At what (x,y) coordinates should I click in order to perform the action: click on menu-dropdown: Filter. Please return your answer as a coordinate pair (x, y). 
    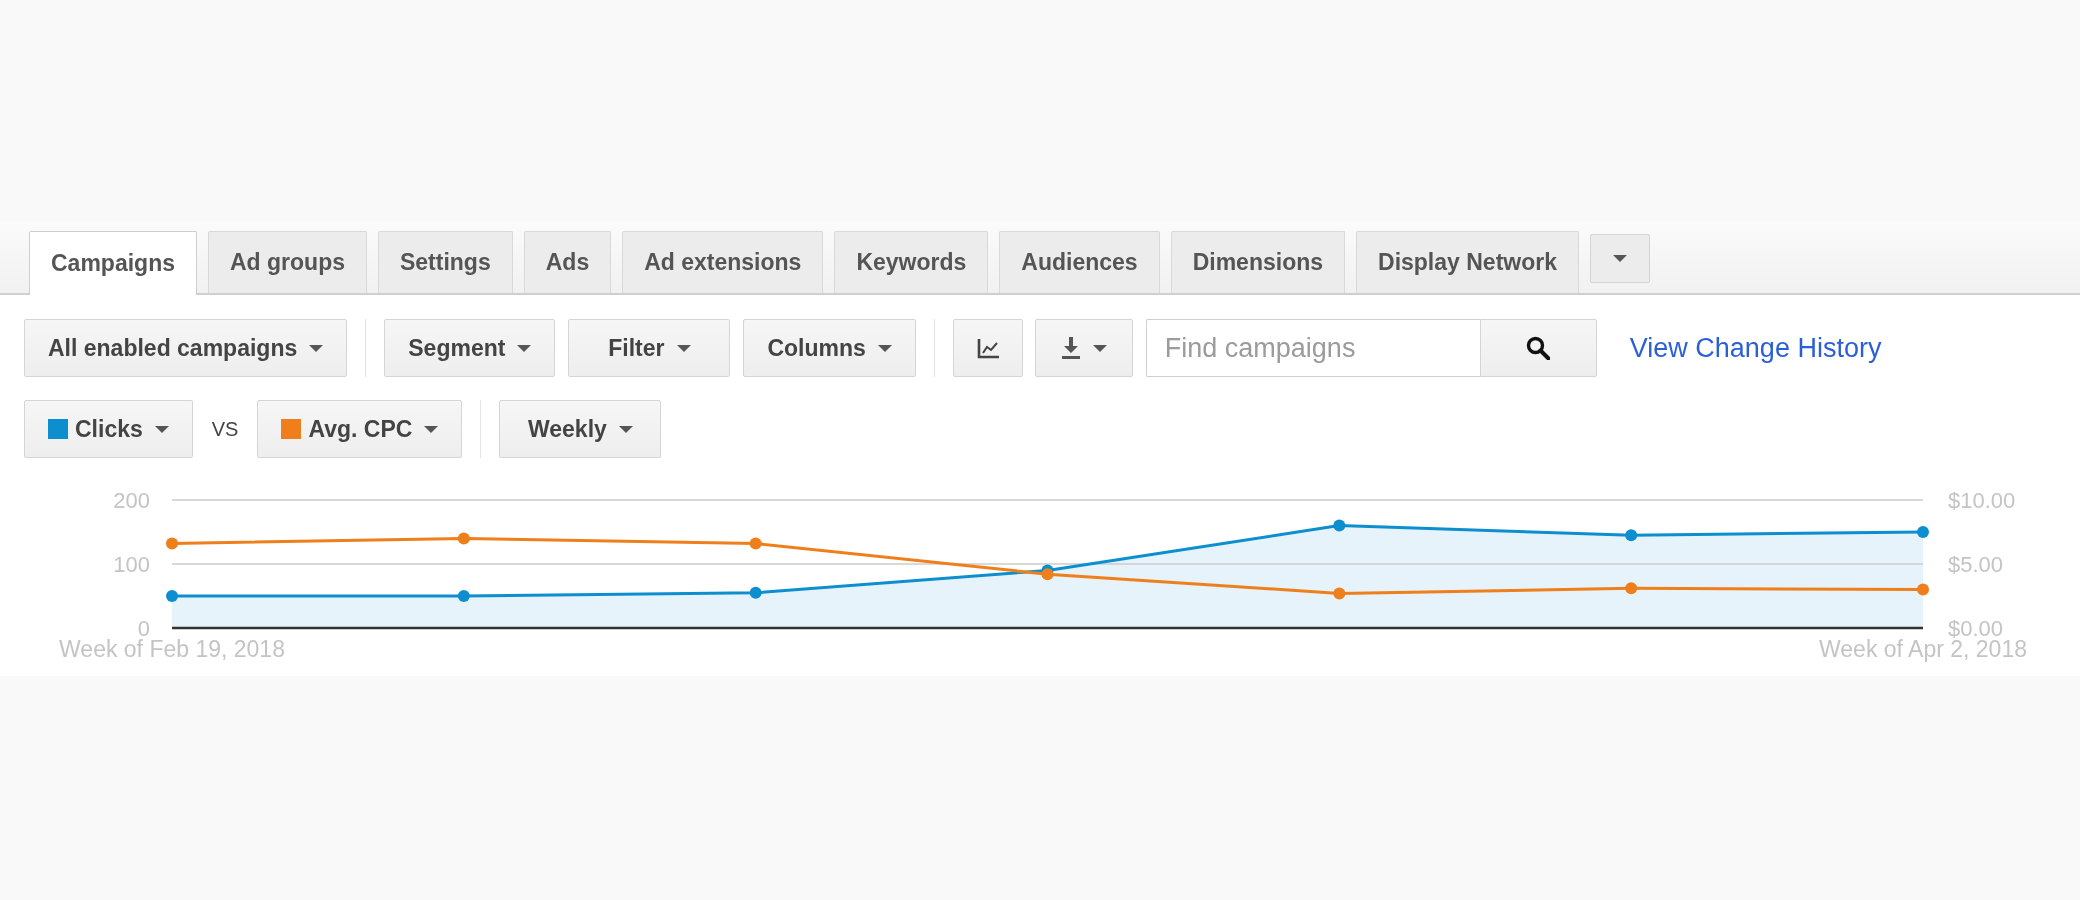
    Looking at the image, I should click on (649, 348).